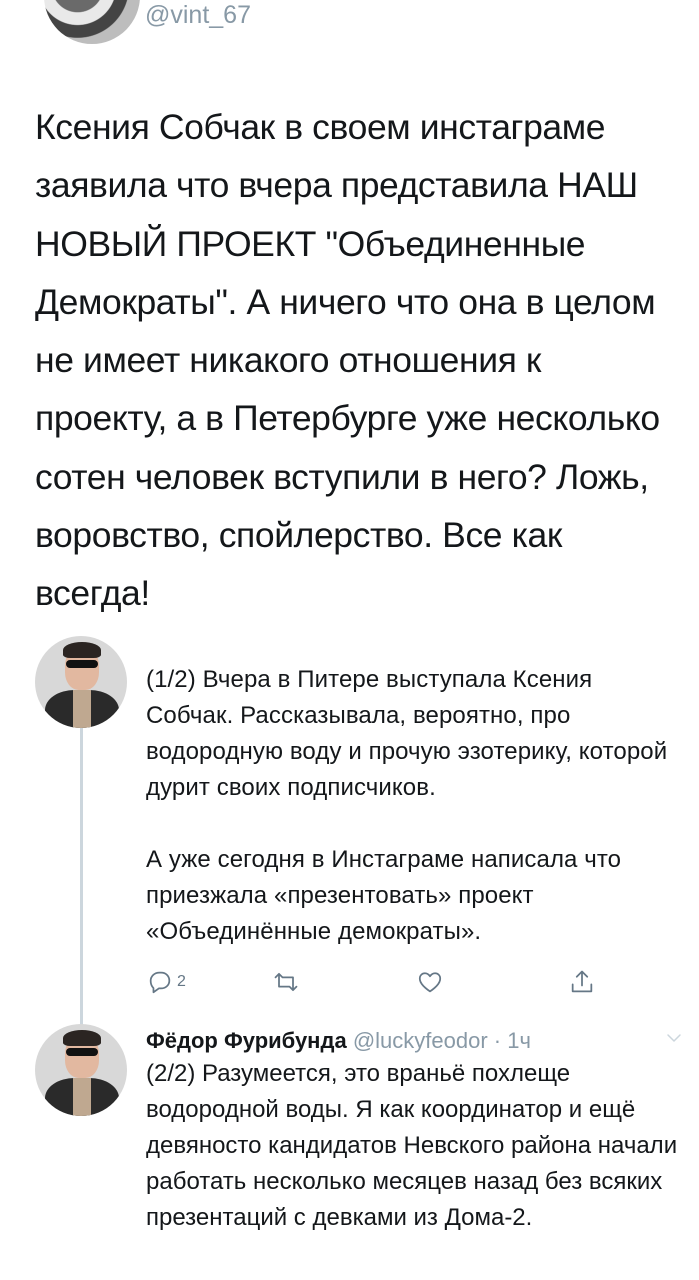 This screenshot has width=699, height=1280. Describe the element at coordinates (376, 982) in the screenshot. I see `tweet1-actions: 2` at that location.